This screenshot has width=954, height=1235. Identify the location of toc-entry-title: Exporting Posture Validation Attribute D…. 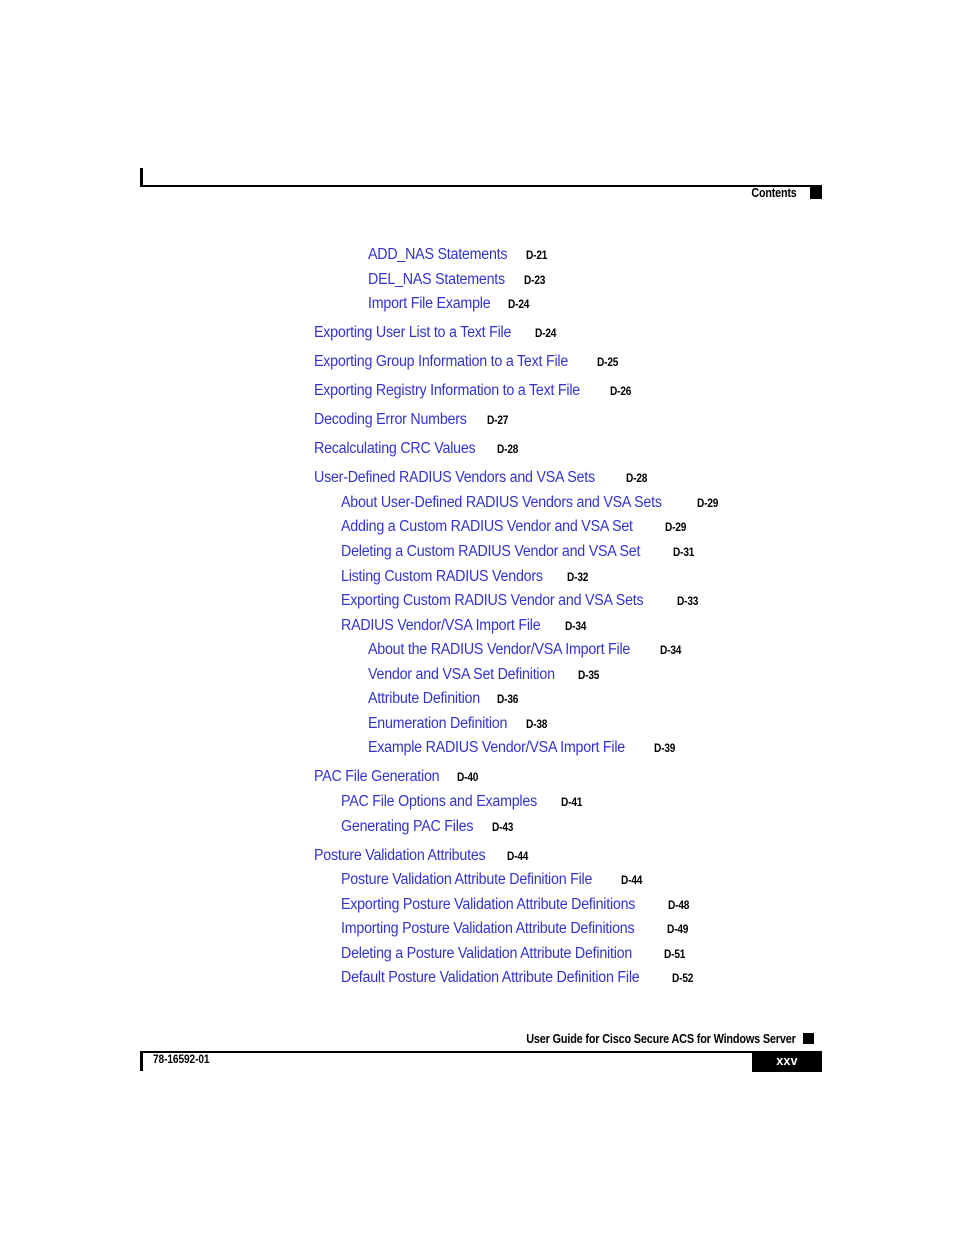
(488, 904).